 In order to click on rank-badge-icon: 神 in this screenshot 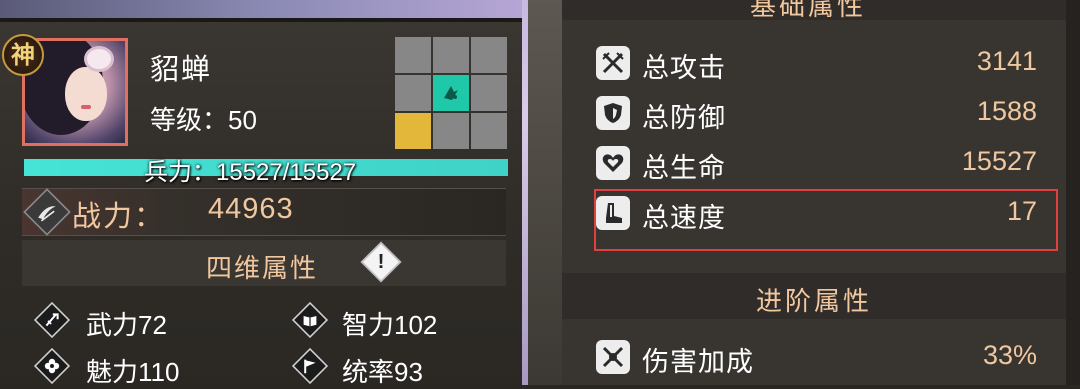, I will do `click(23, 55)`.